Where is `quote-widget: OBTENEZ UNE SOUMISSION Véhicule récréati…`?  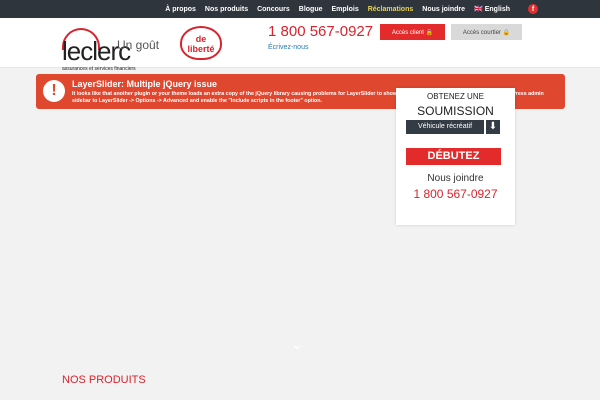 quote-widget: OBTENEZ UNE SOUMISSION Véhicule récréati… is located at coordinates (455, 156).